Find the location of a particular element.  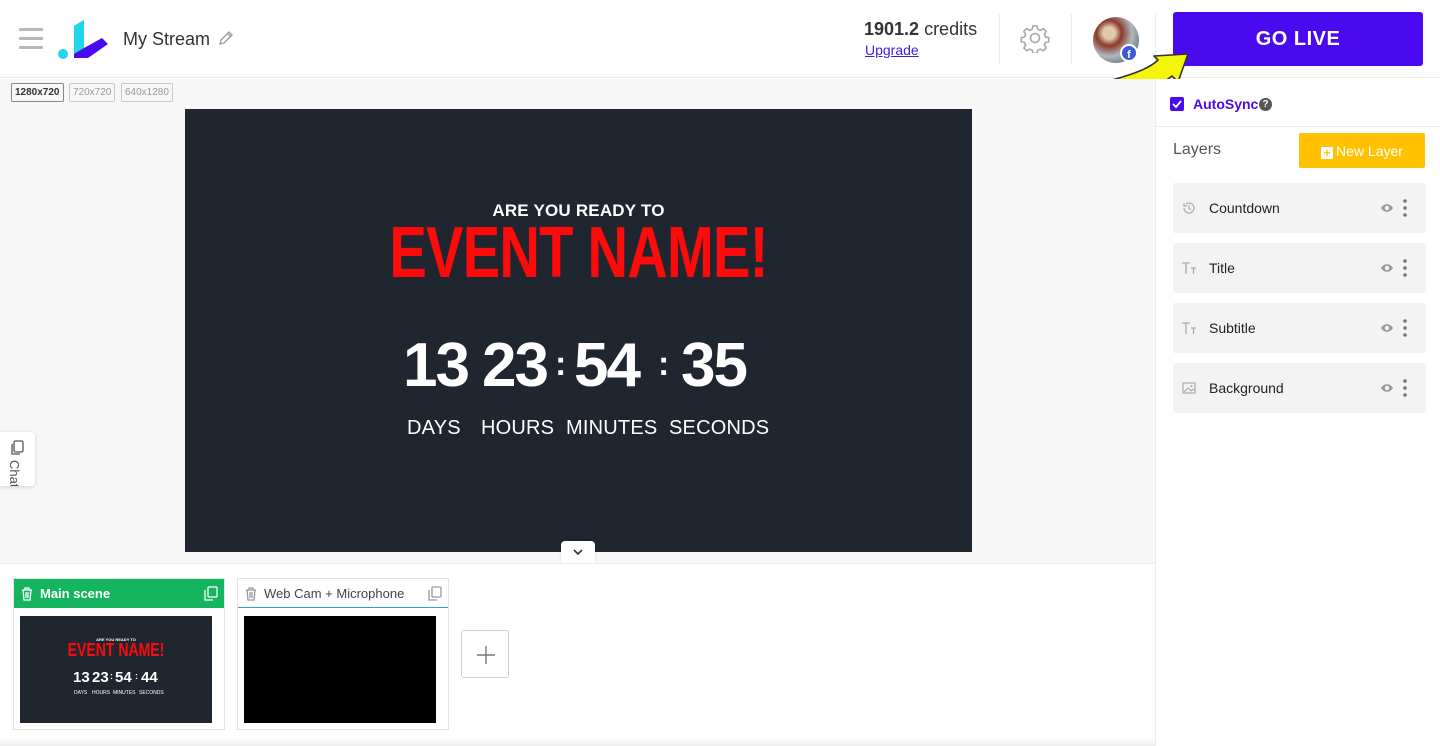

thumb-title: EVENT NAME! is located at coordinates (116, 650).